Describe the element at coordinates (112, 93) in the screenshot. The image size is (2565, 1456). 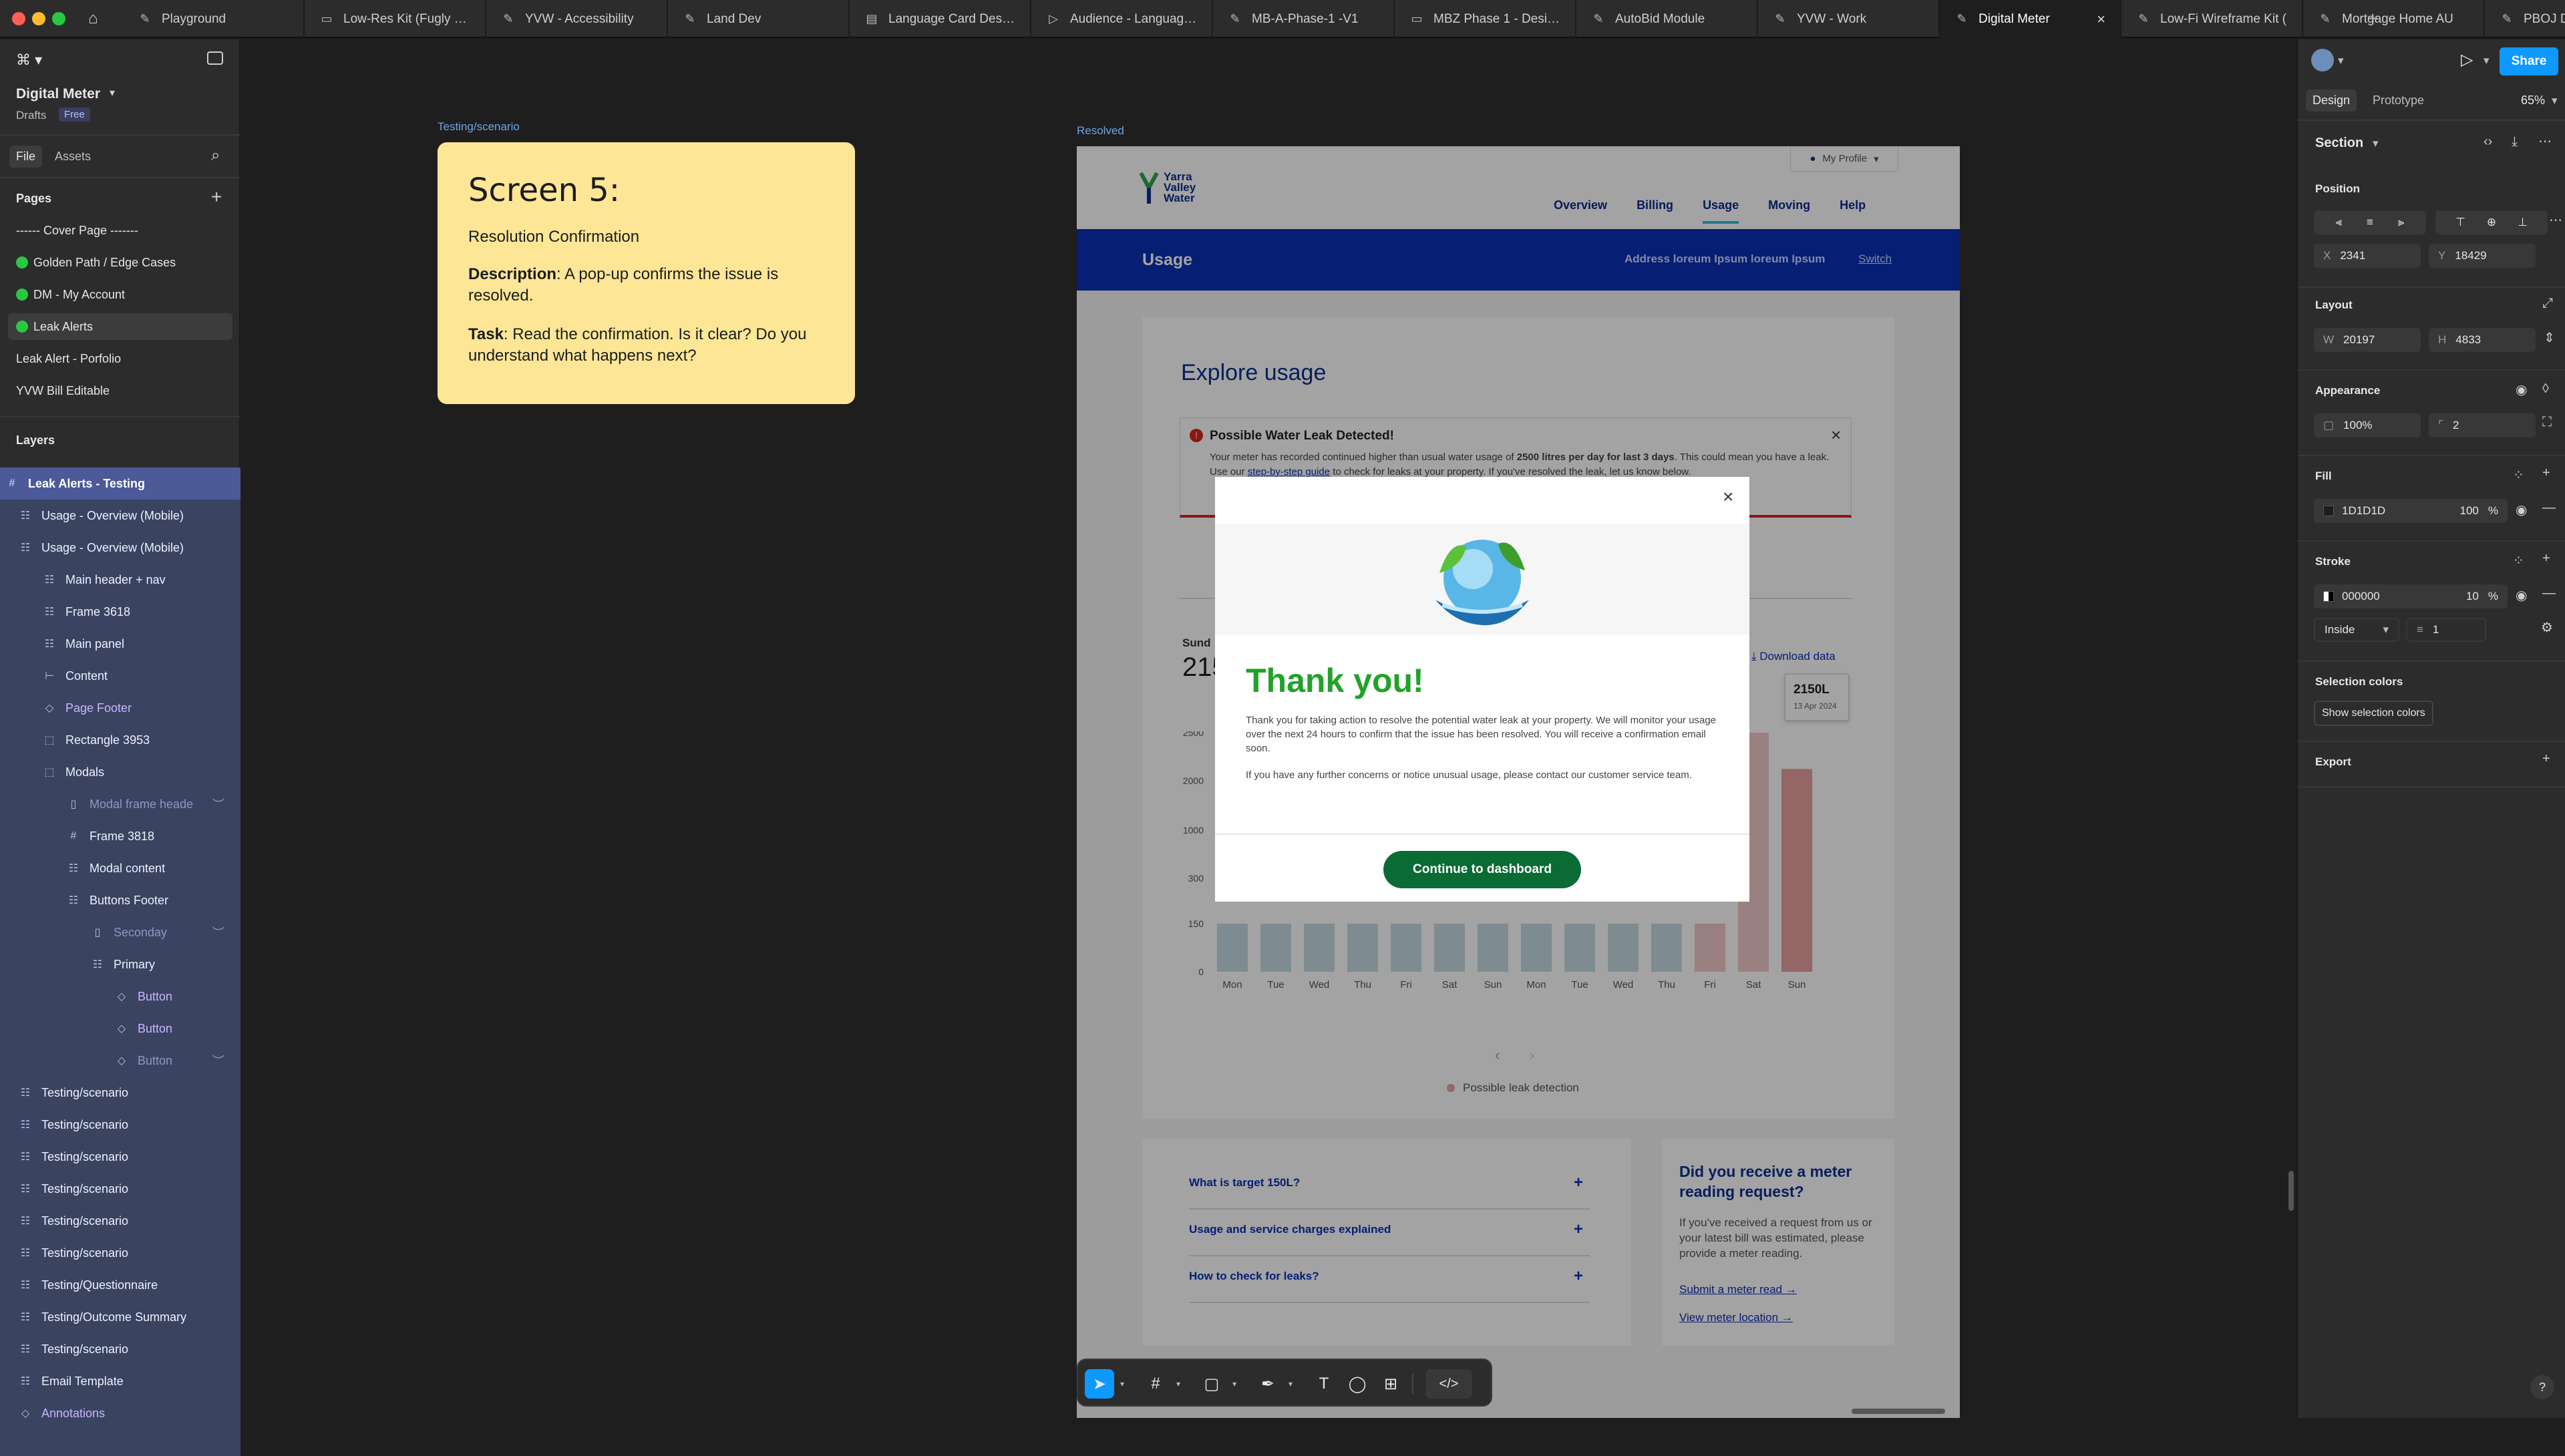
I see `file-menu-chevron-icon: ▾` at that location.